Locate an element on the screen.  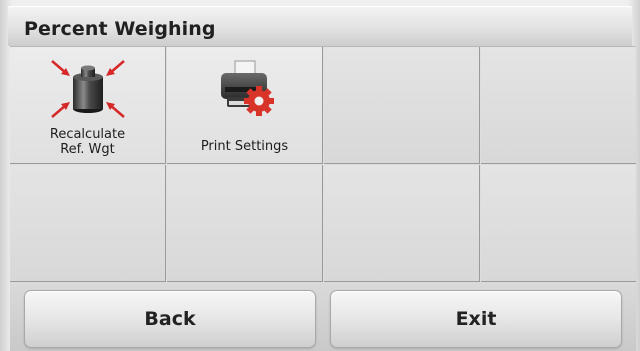
menu-item-print-settings: Print Settings is located at coordinates (245, 105).